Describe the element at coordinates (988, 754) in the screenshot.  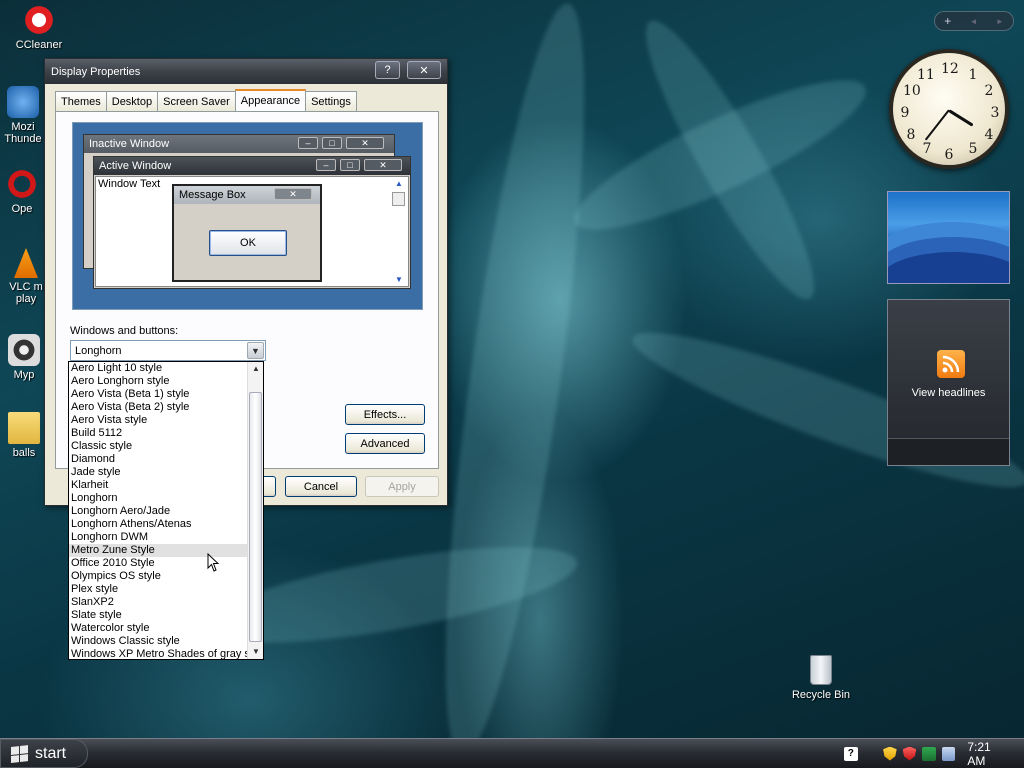
I see `taskbar-clock: 7:21 AM` at that location.